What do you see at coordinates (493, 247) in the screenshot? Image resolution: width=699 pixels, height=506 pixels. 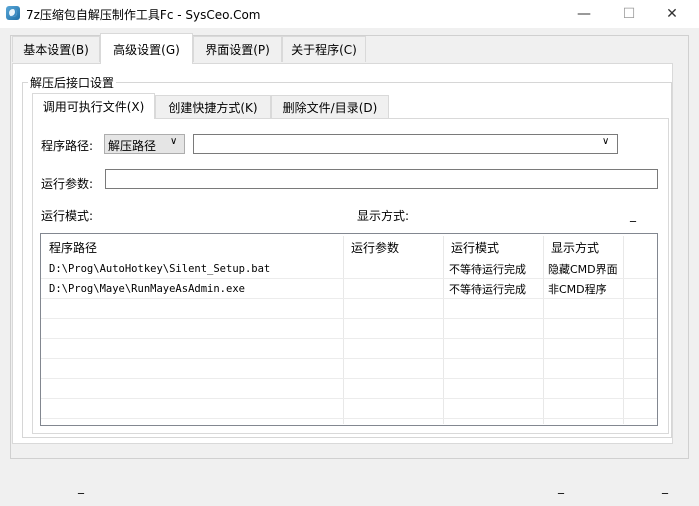 I see `column-header-mode: 运行模式` at bounding box center [493, 247].